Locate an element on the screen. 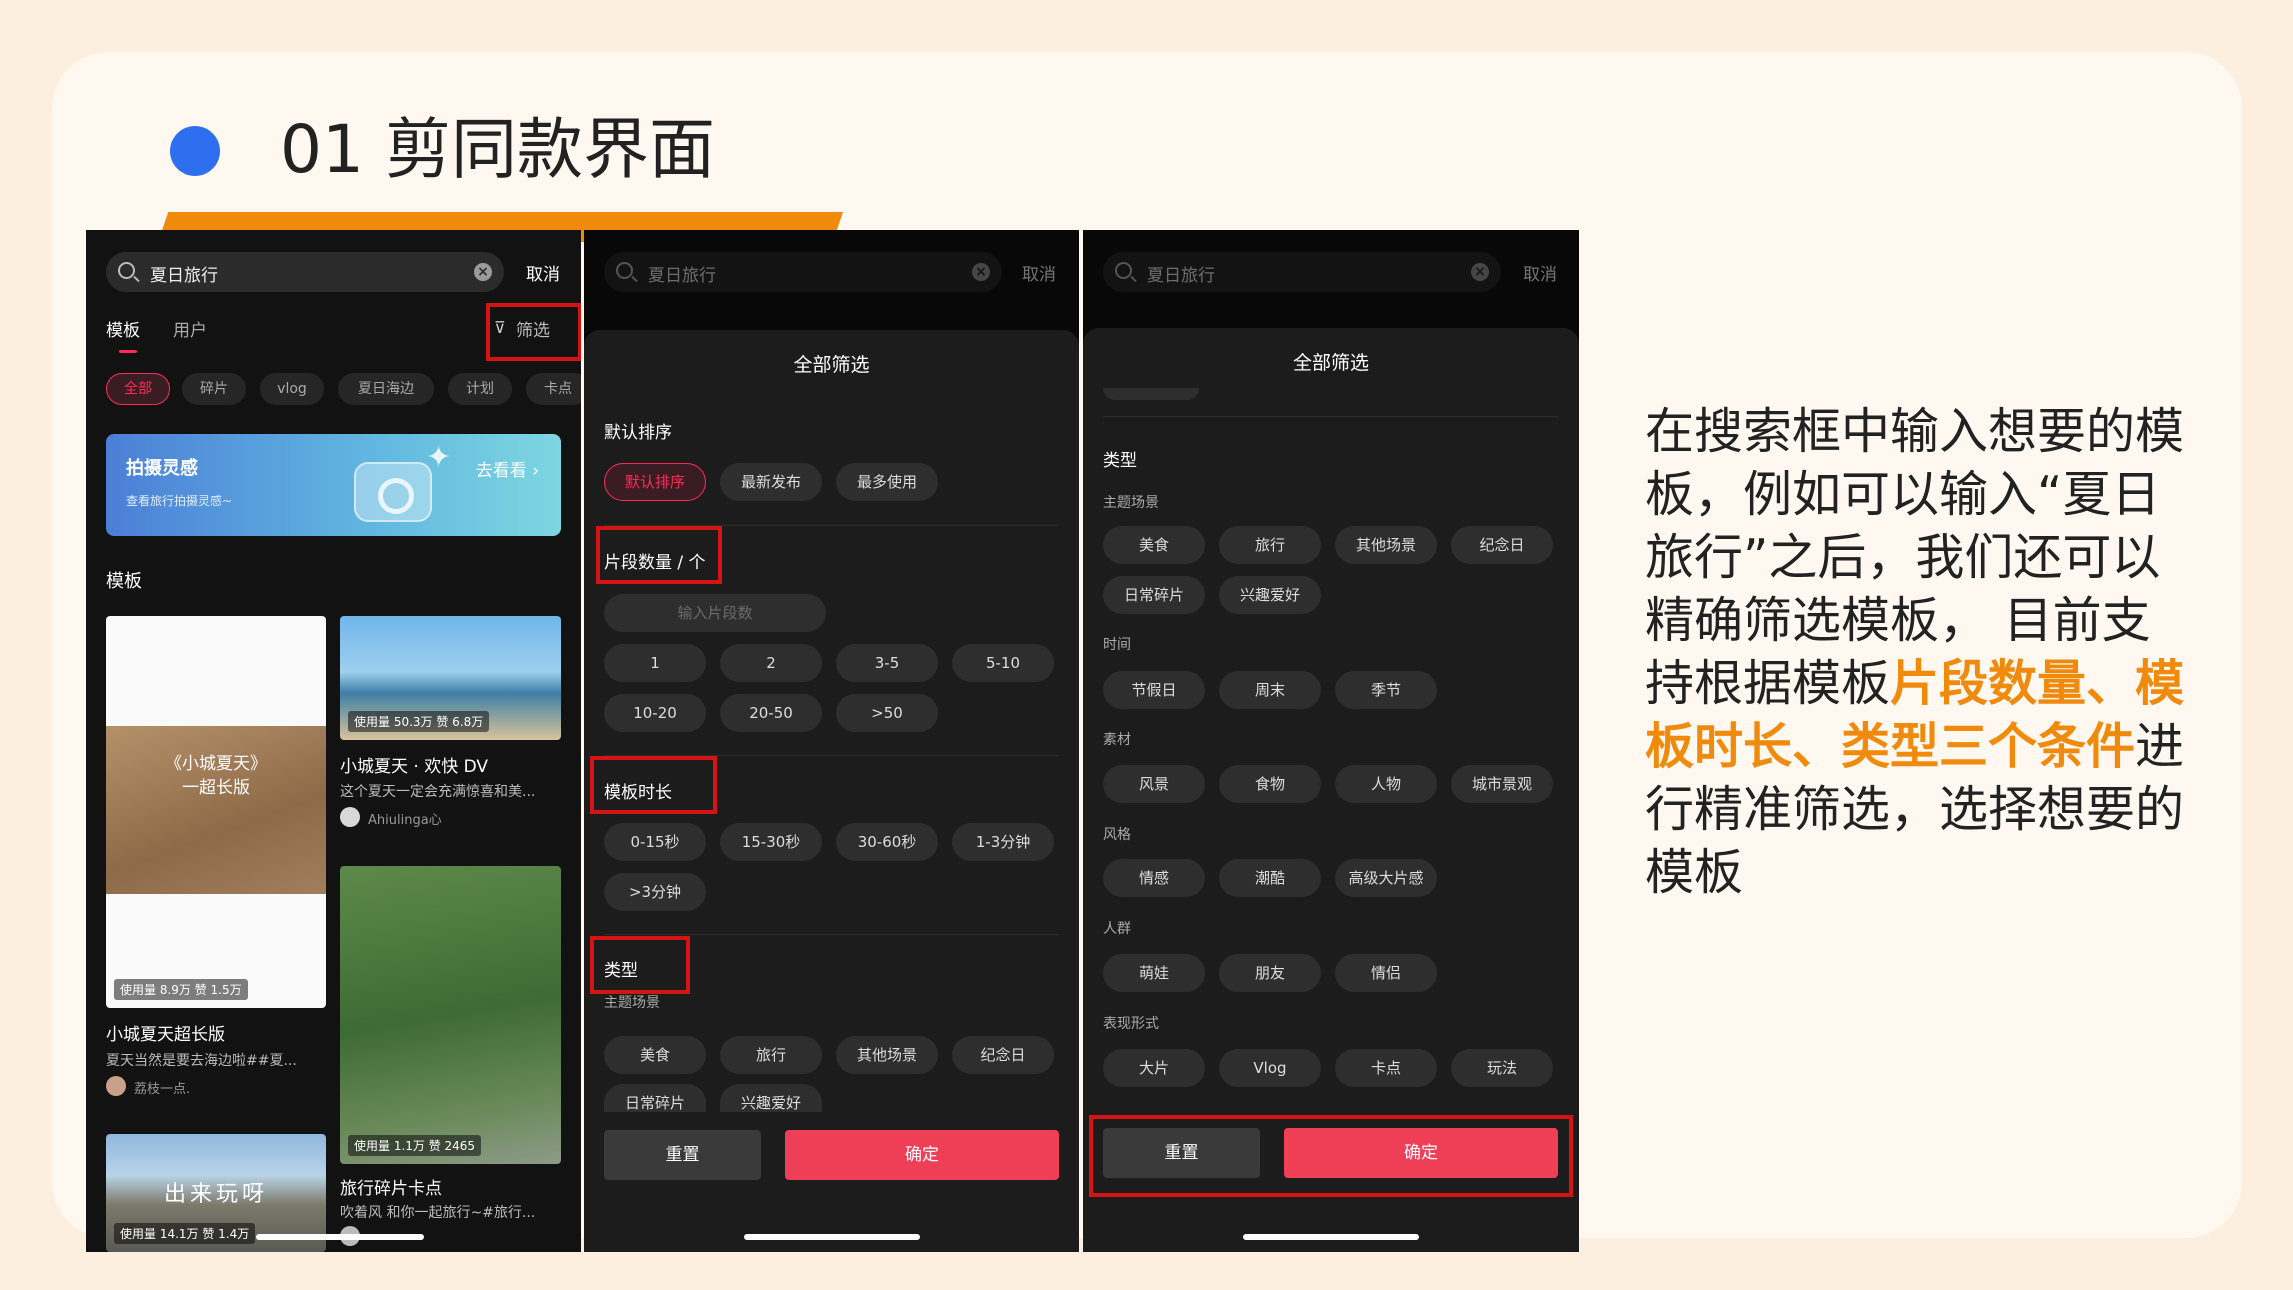 The width and height of the screenshot is (2293, 1290). sort-option: 默认排序 is located at coordinates (655, 482).